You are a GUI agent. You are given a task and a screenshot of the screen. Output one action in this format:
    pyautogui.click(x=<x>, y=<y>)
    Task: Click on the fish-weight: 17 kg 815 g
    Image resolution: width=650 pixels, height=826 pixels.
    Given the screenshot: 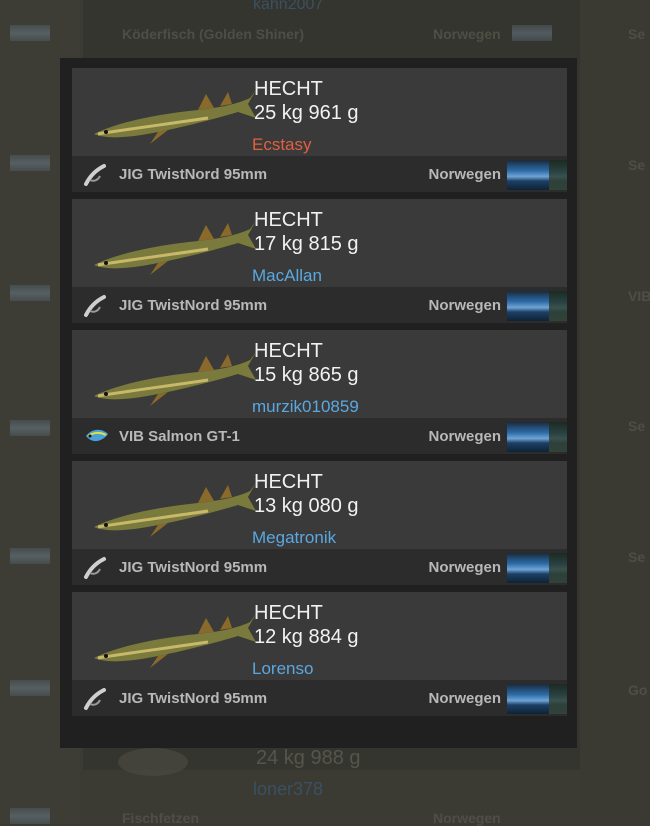 What is the action you would take?
    pyautogui.click(x=306, y=244)
    